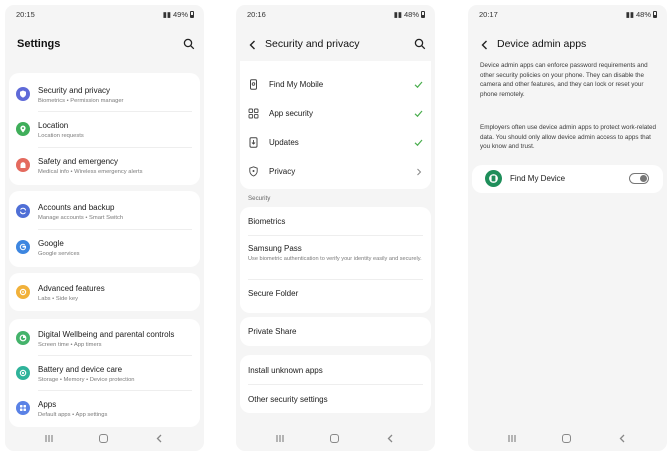 This screenshot has width=670, height=456. I want to click on settings-item-location: Location Location requests, so click(104, 129).